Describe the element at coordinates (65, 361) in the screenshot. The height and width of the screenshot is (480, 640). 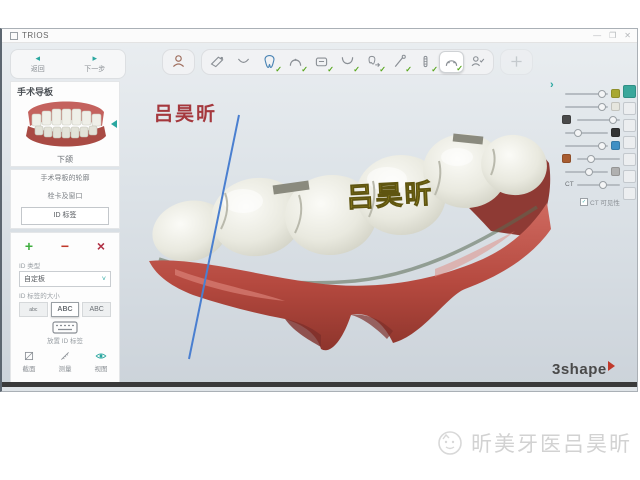
I see `viewport-tool-button: 测量` at that location.